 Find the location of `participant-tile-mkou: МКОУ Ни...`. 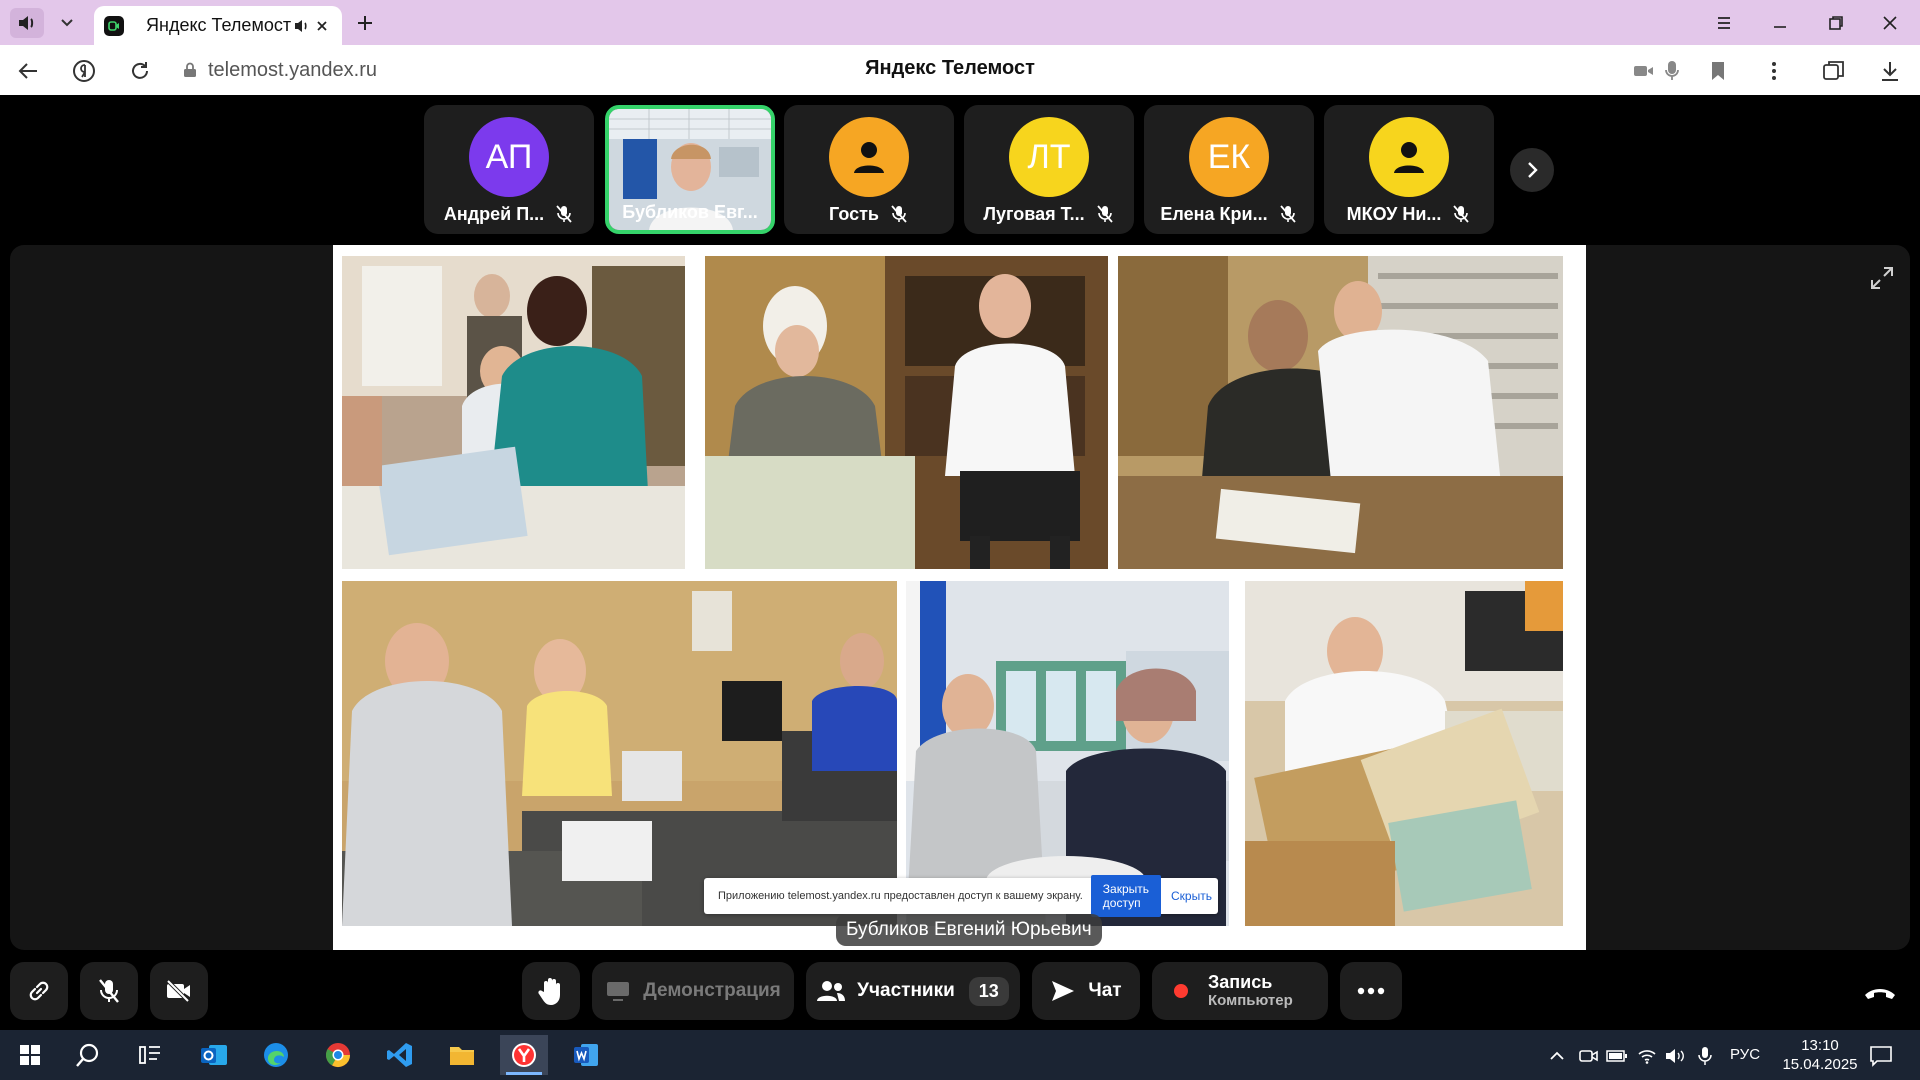

participant-tile-mkou: МКОУ Ни... is located at coordinates (1409, 169).